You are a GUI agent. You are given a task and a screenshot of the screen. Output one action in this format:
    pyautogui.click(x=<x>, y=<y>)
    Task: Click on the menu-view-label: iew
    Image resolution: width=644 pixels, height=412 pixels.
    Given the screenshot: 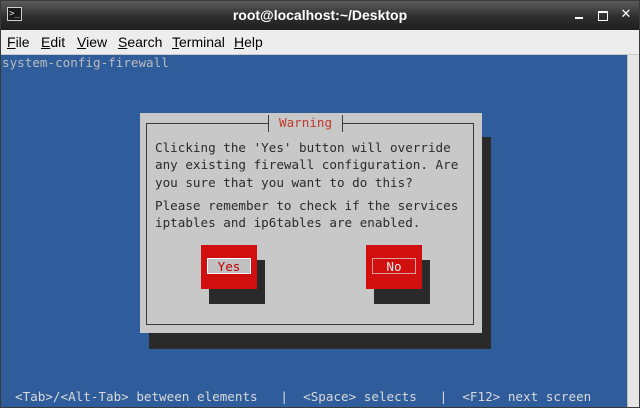 What is the action you would take?
    pyautogui.click(x=97, y=42)
    